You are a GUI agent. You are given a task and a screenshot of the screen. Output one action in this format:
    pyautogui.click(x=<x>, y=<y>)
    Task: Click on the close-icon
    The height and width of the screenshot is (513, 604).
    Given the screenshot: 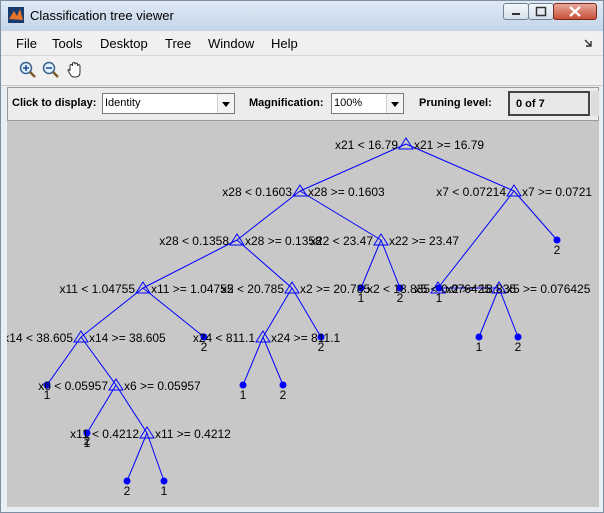 What is the action you would take?
    pyautogui.click(x=575, y=11)
    